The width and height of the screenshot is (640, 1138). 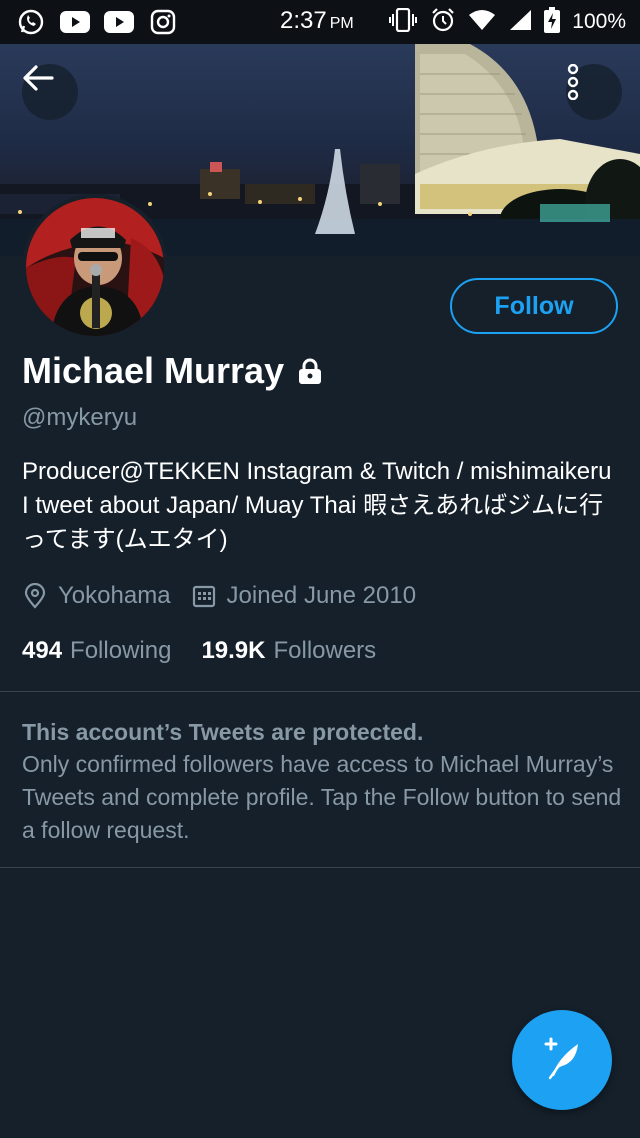 What do you see at coordinates (552, 22) in the screenshot?
I see `battery-charging-icon` at bounding box center [552, 22].